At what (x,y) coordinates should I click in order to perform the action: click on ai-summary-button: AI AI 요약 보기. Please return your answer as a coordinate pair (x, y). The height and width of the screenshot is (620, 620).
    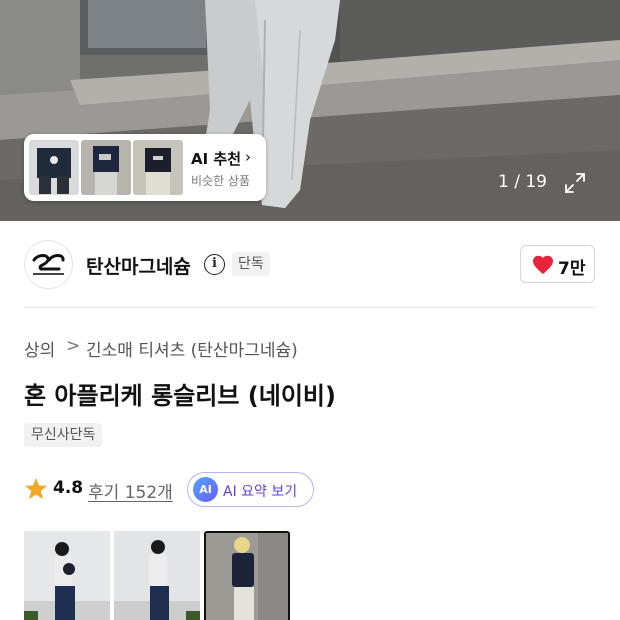
    Looking at the image, I should click on (250, 489).